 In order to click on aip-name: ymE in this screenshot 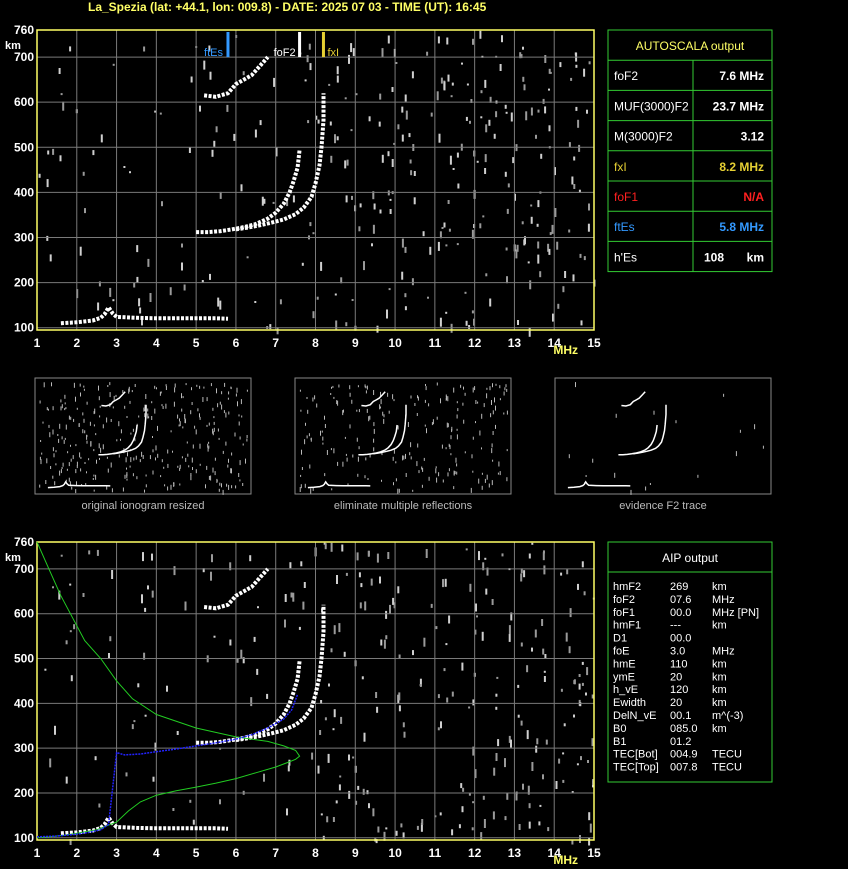, I will do `click(624, 677)`.